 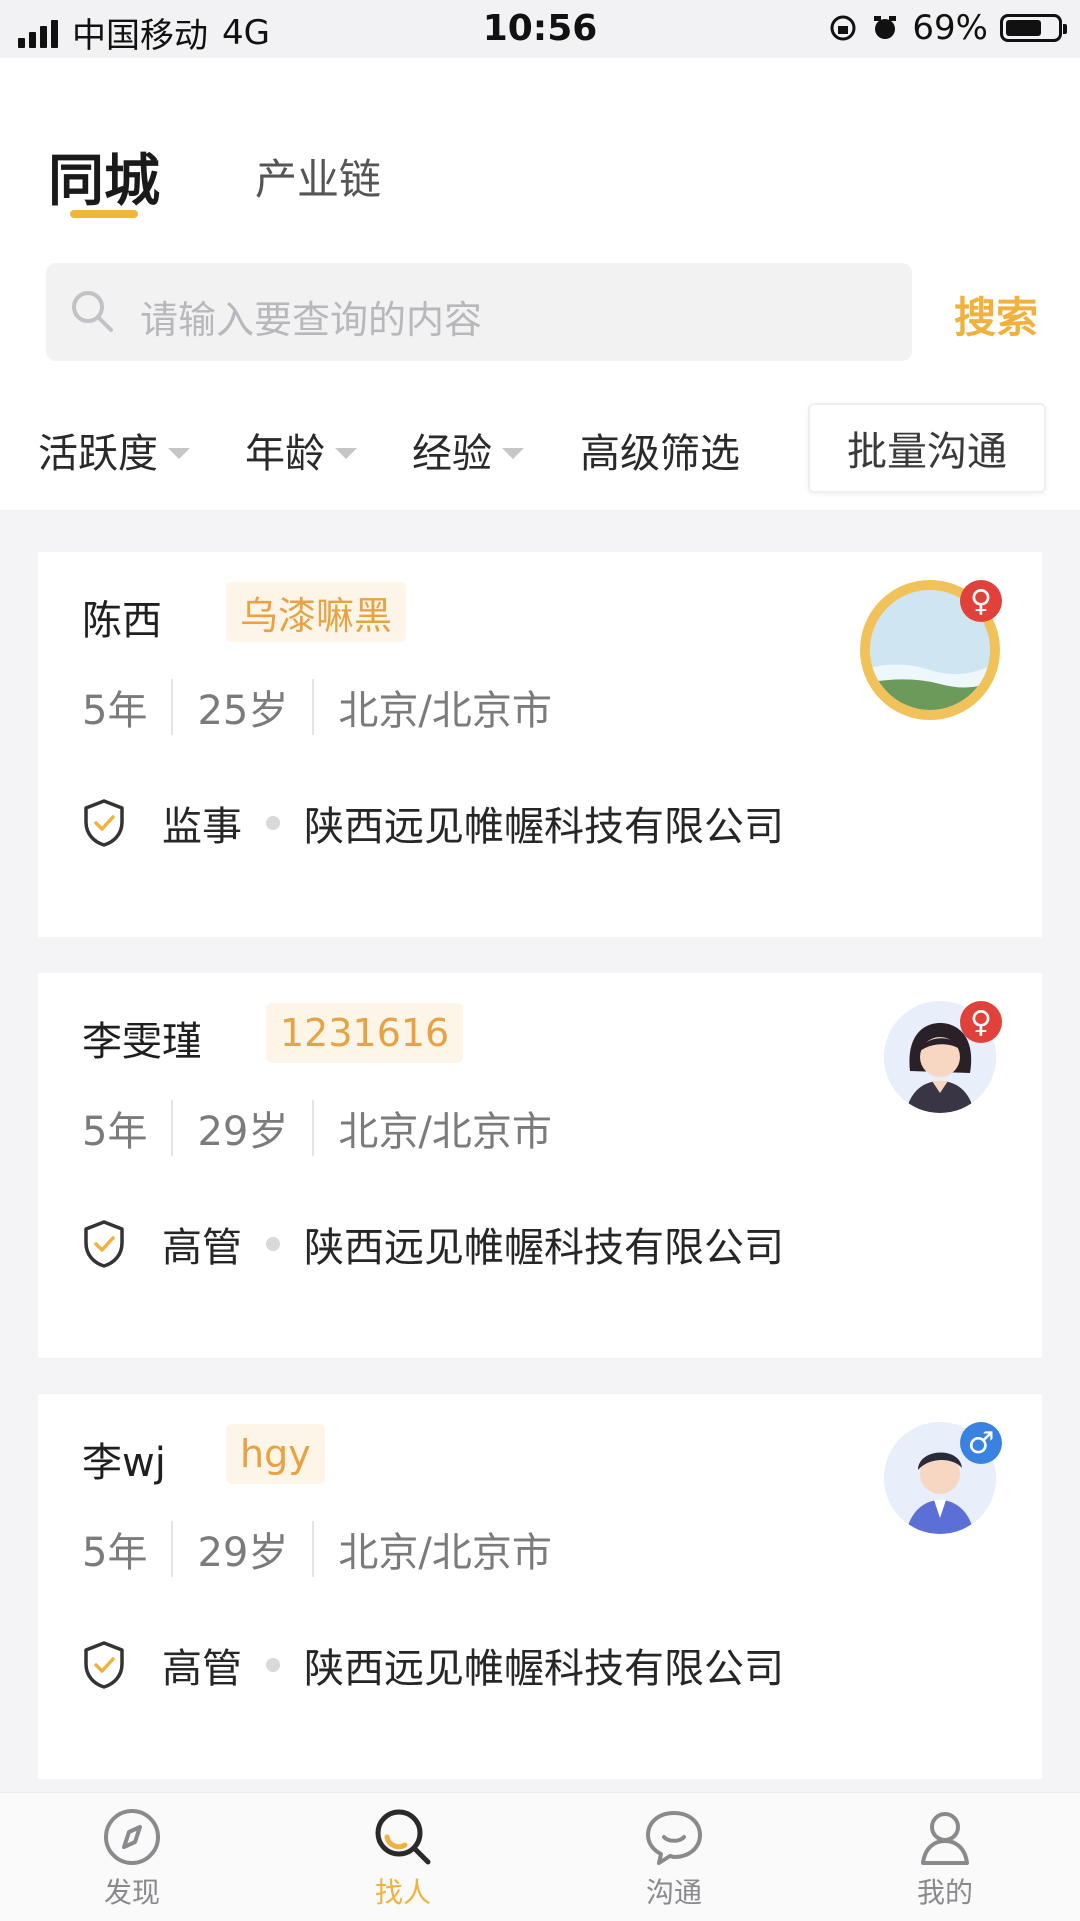 What do you see at coordinates (885, 27) in the screenshot?
I see `alarm-icon` at bounding box center [885, 27].